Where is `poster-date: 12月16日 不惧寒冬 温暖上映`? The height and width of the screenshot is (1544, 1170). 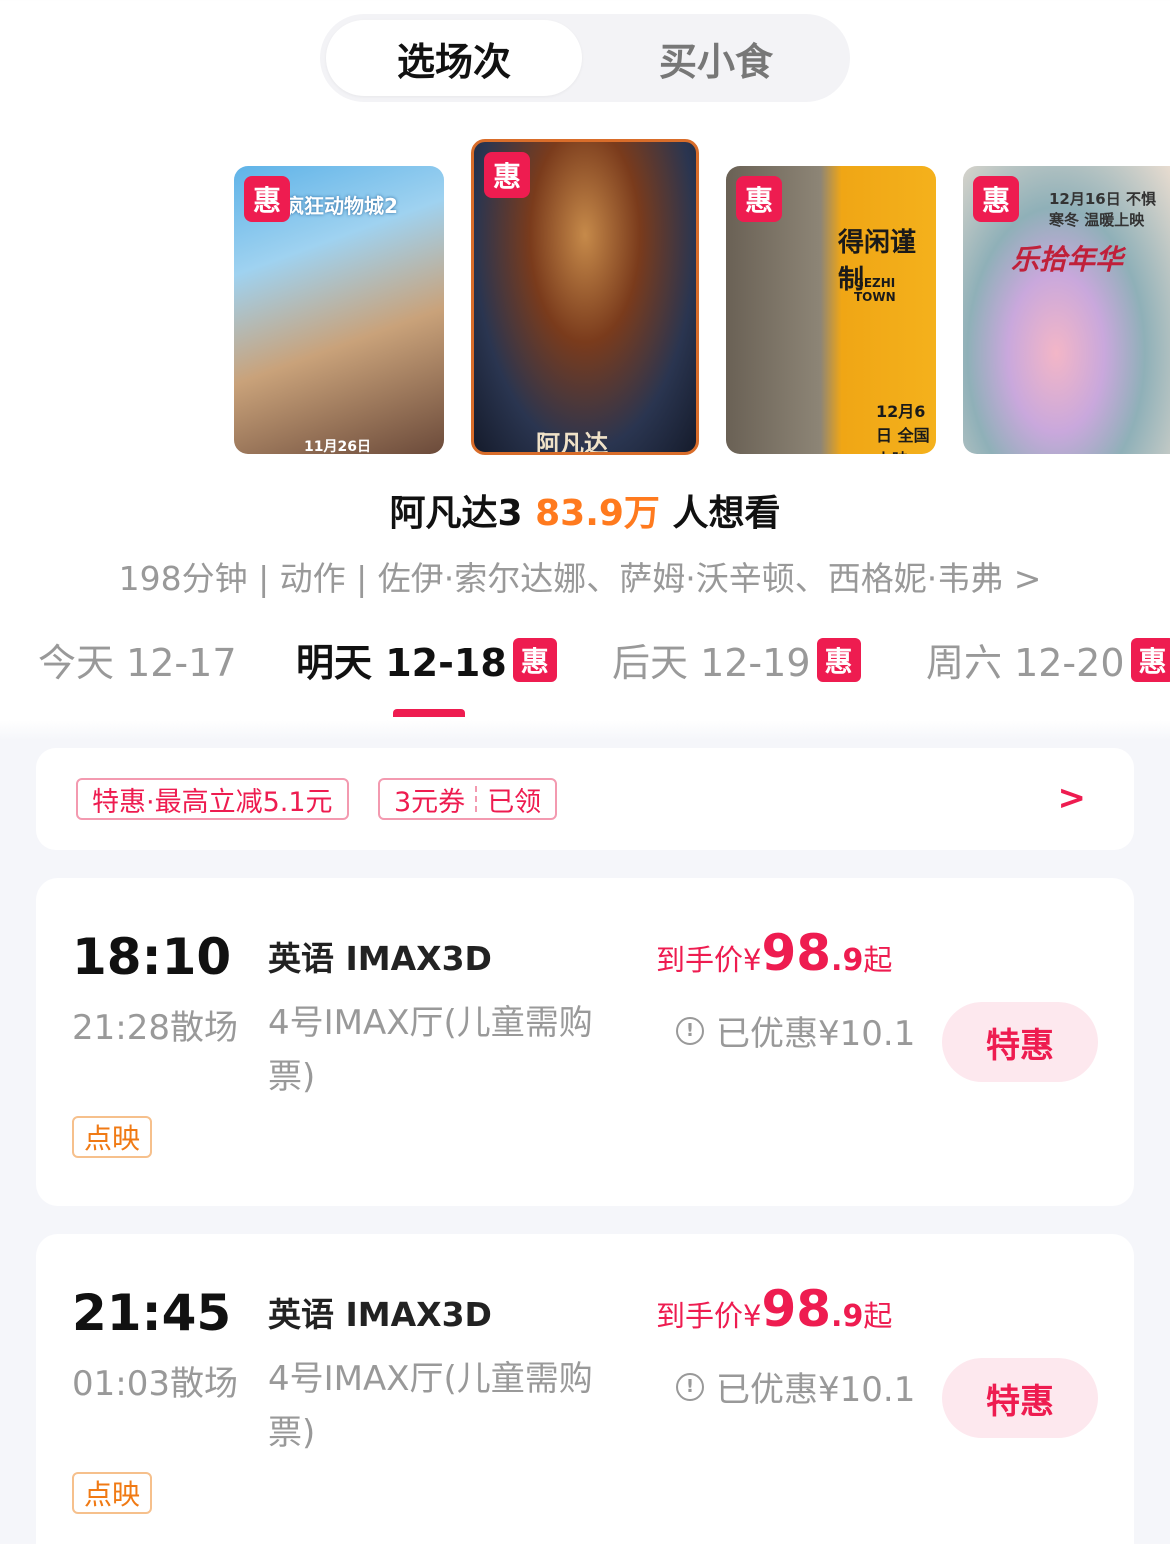
poster-date: 12月16日 不惧寒冬 温暖上映 is located at coordinates (1102, 209).